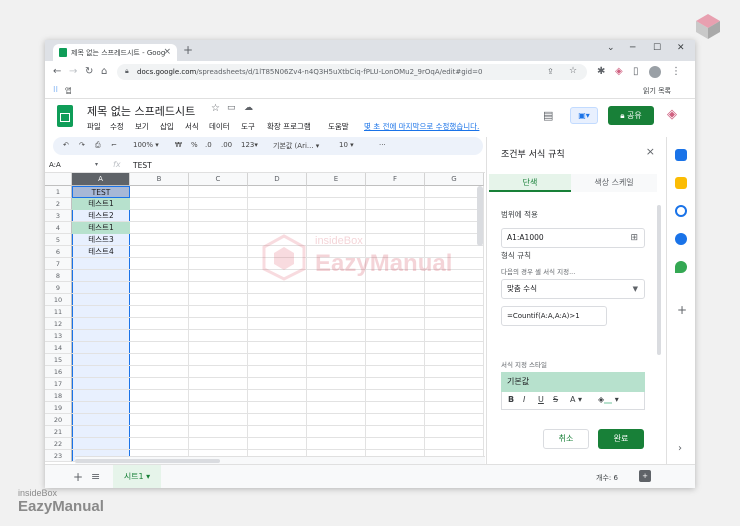 Image resolution: width=740 pixels, height=526 pixels. What do you see at coordinates (78, 477) in the screenshot?
I see `add-sheet-button: +` at bounding box center [78, 477].